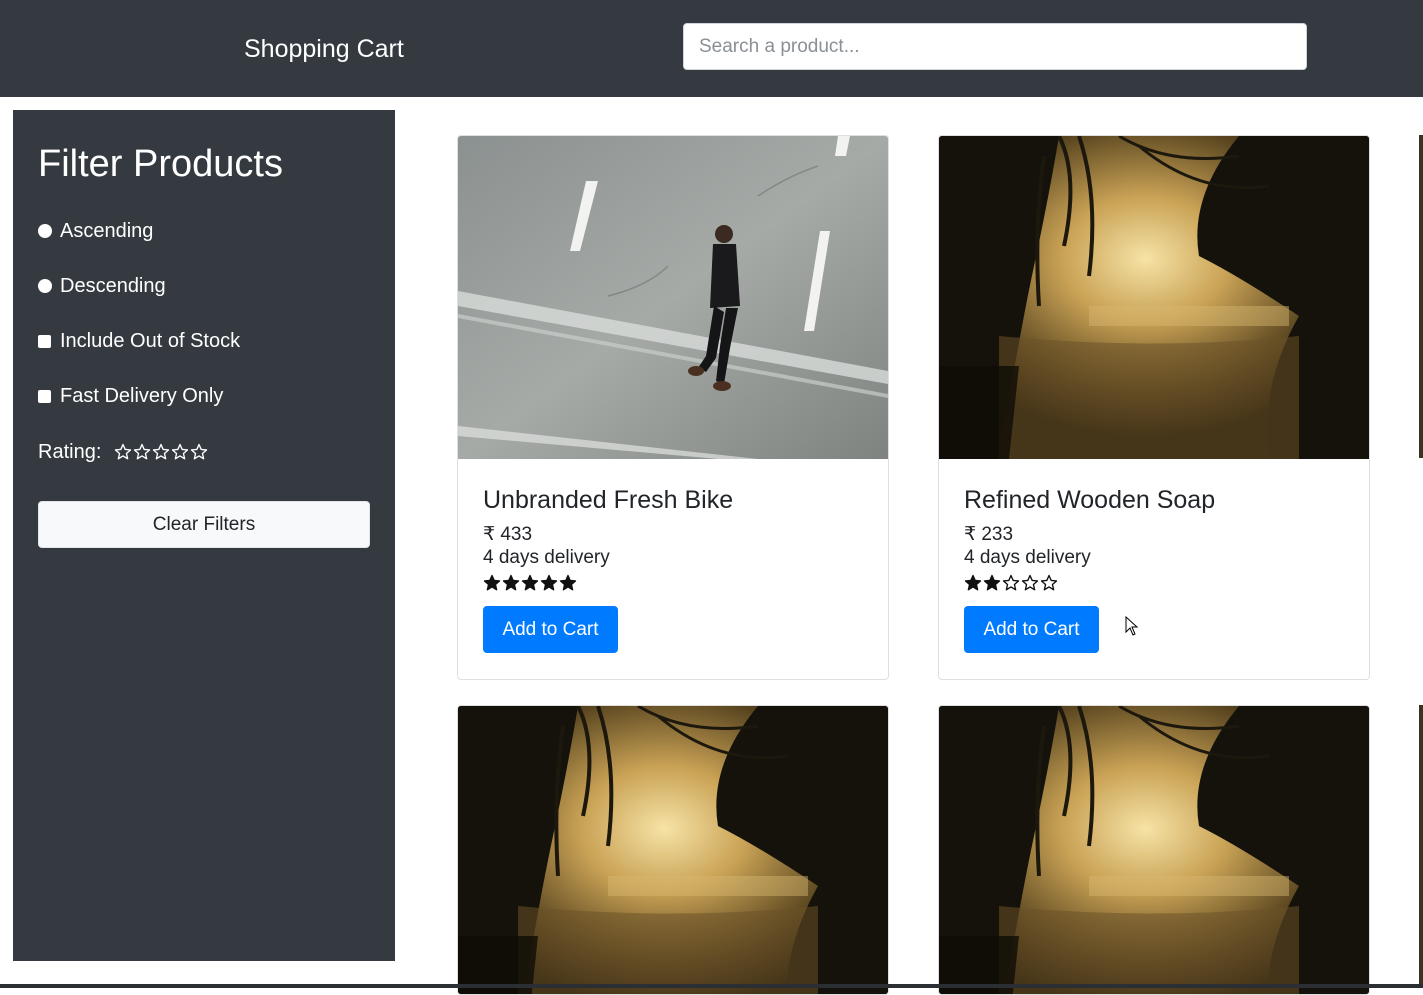  I want to click on rating-label: Rating:, so click(70, 451).